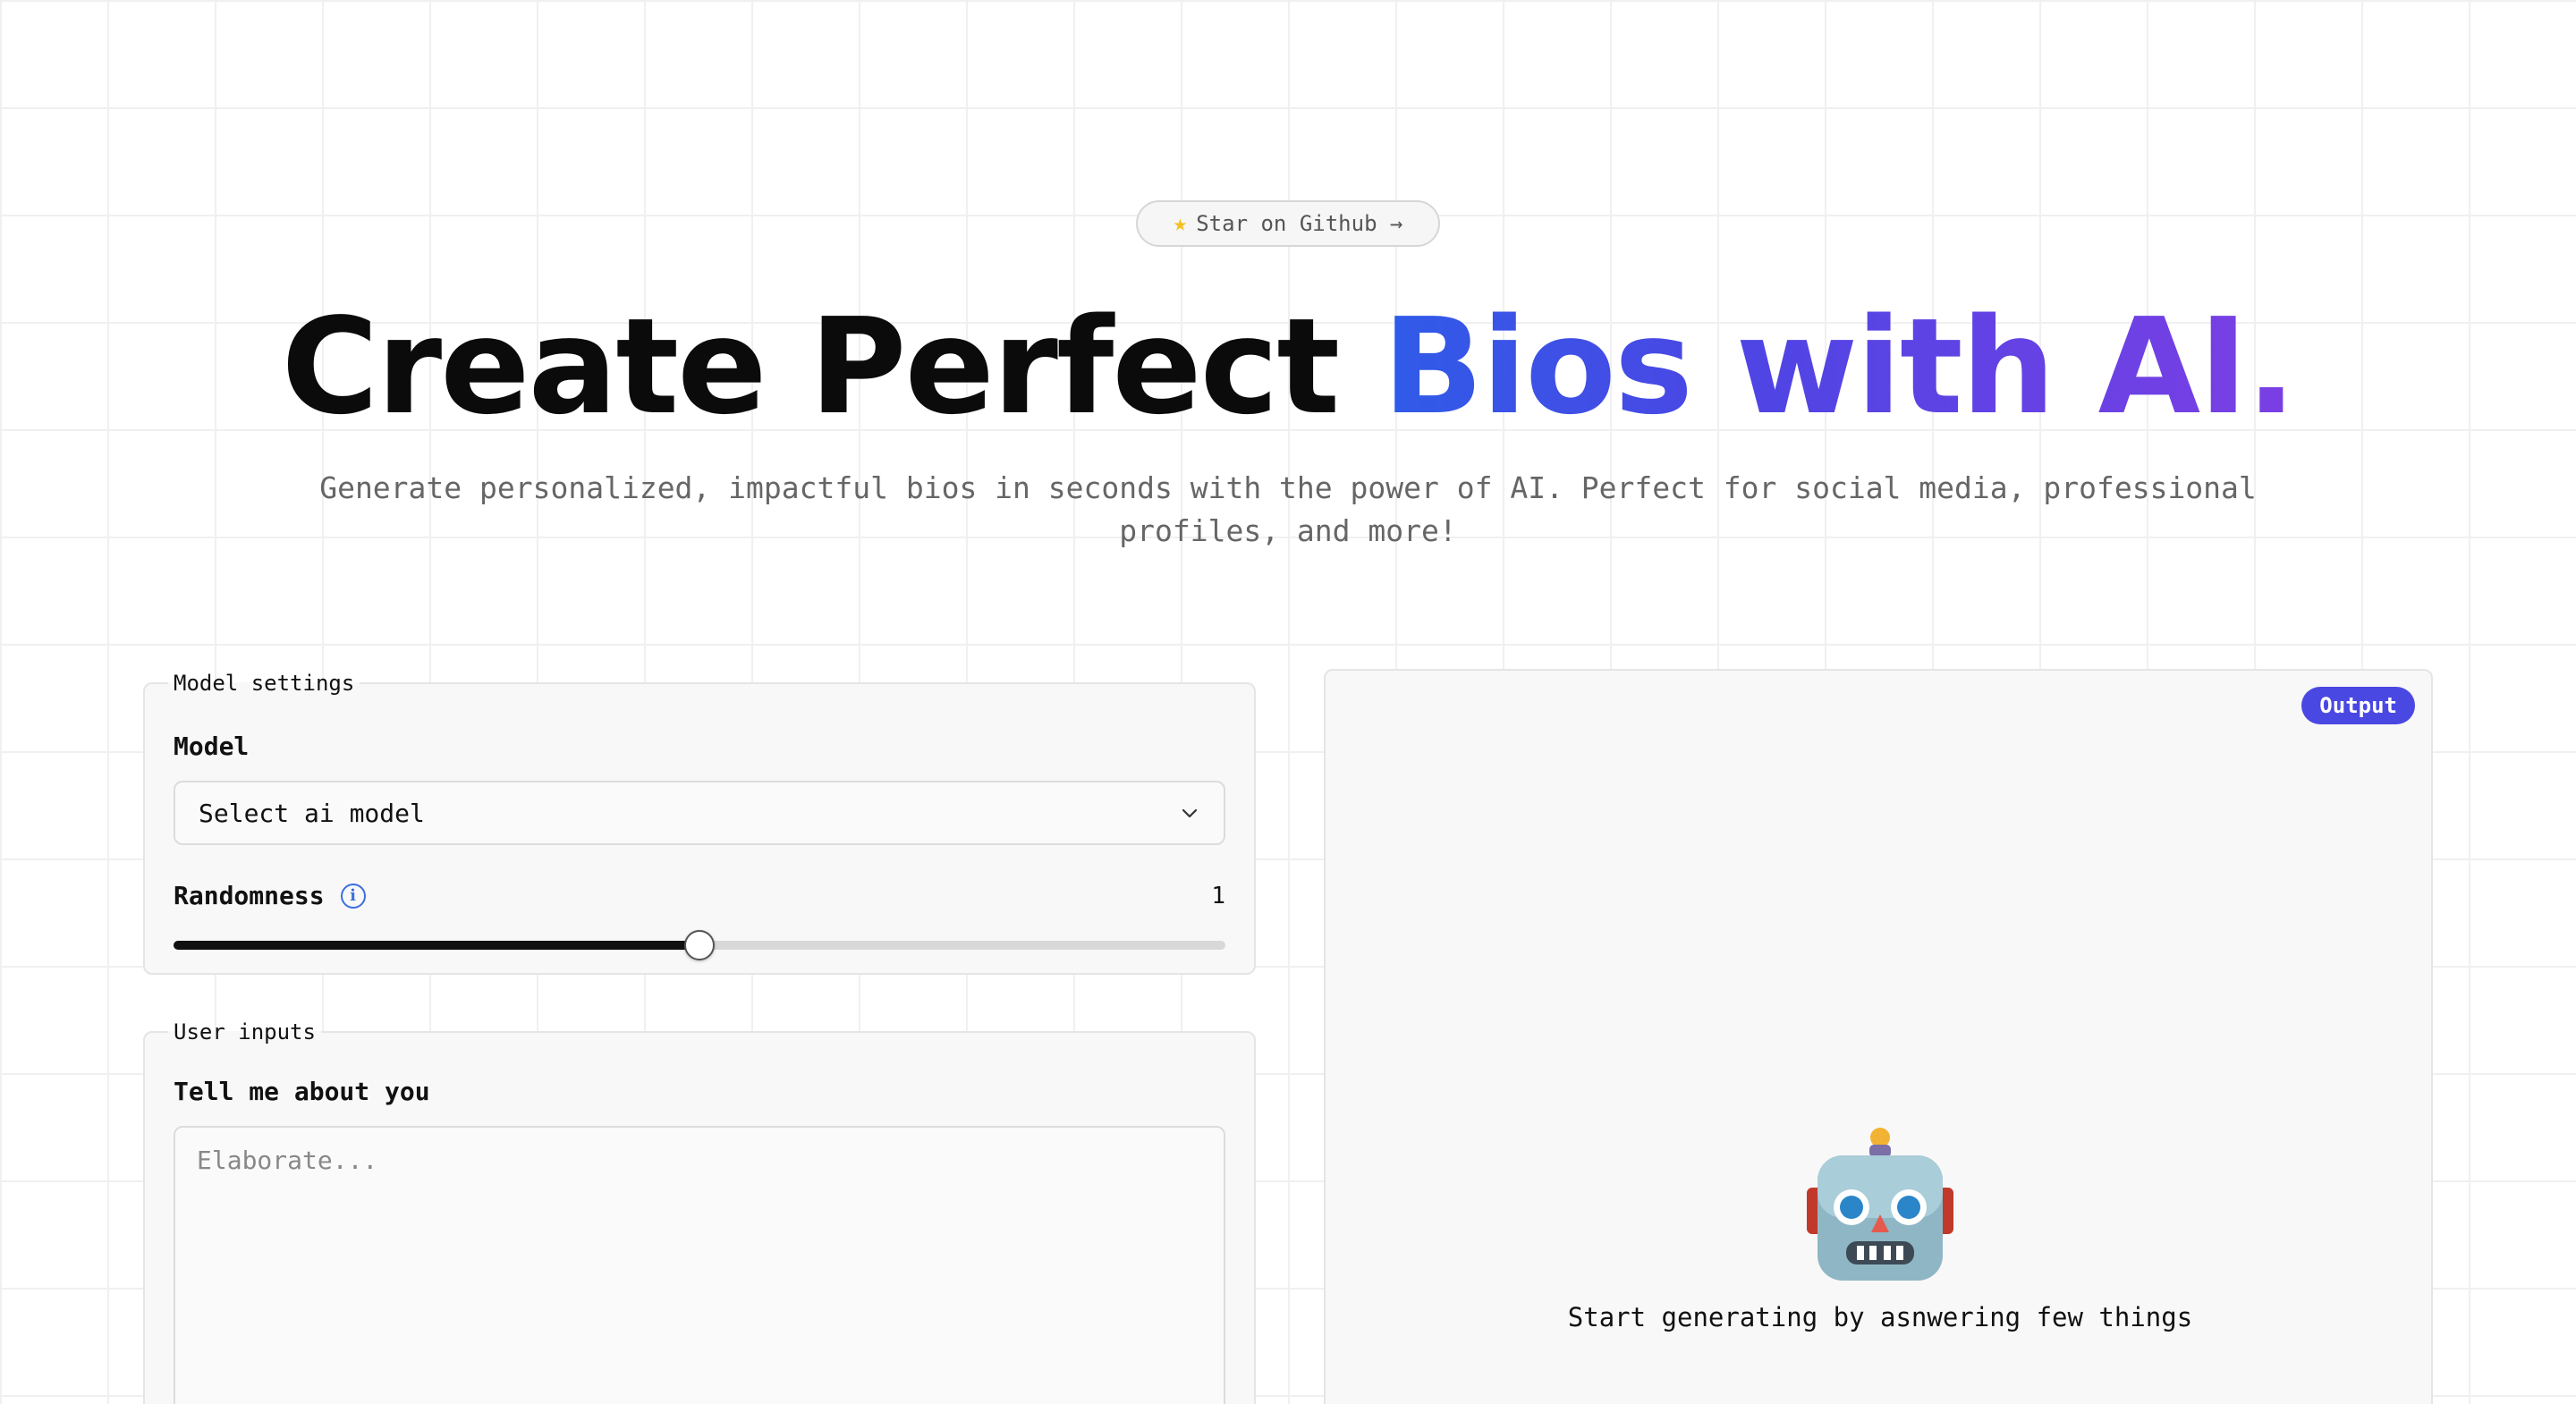 This screenshot has height=1404, width=2576. I want to click on user-inputs-panel: User inputs Tell me about you, so click(699, 1212).